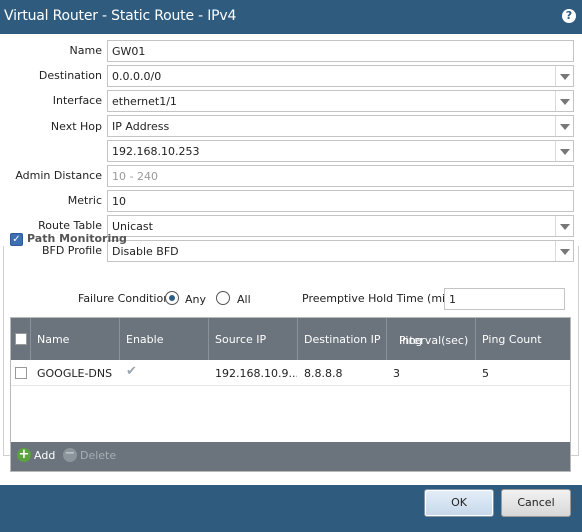 The height and width of the screenshot is (532, 582). Describe the element at coordinates (44, 455) in the screenshot. I see `add-button: Add` at that location.